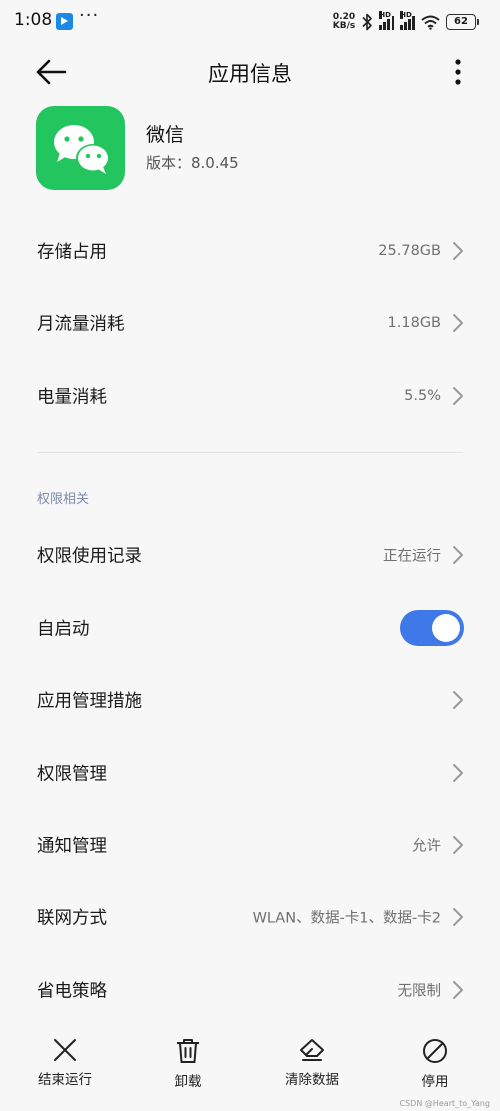 The image size is (500, 1111). Describe the element at coordinates (250, 22) in the screenshot. I see `status-bar: 1:08 ··· 0.20 KB/s HD HD 62` at that location.